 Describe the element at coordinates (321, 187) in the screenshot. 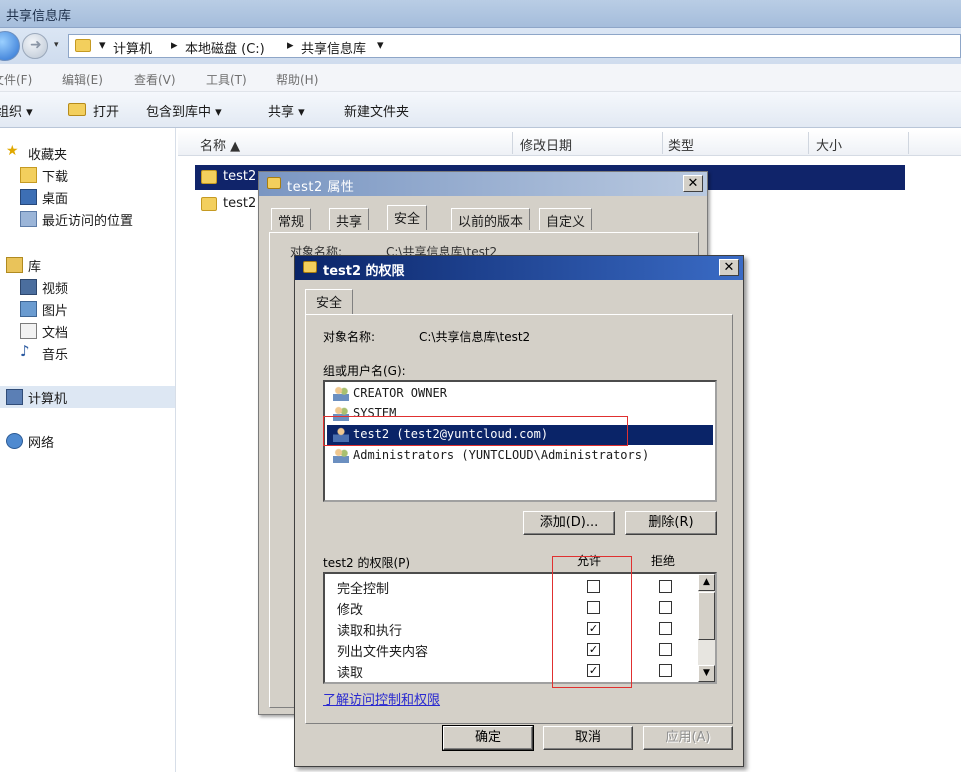

I see `properties-title: test2 属性` at that location.